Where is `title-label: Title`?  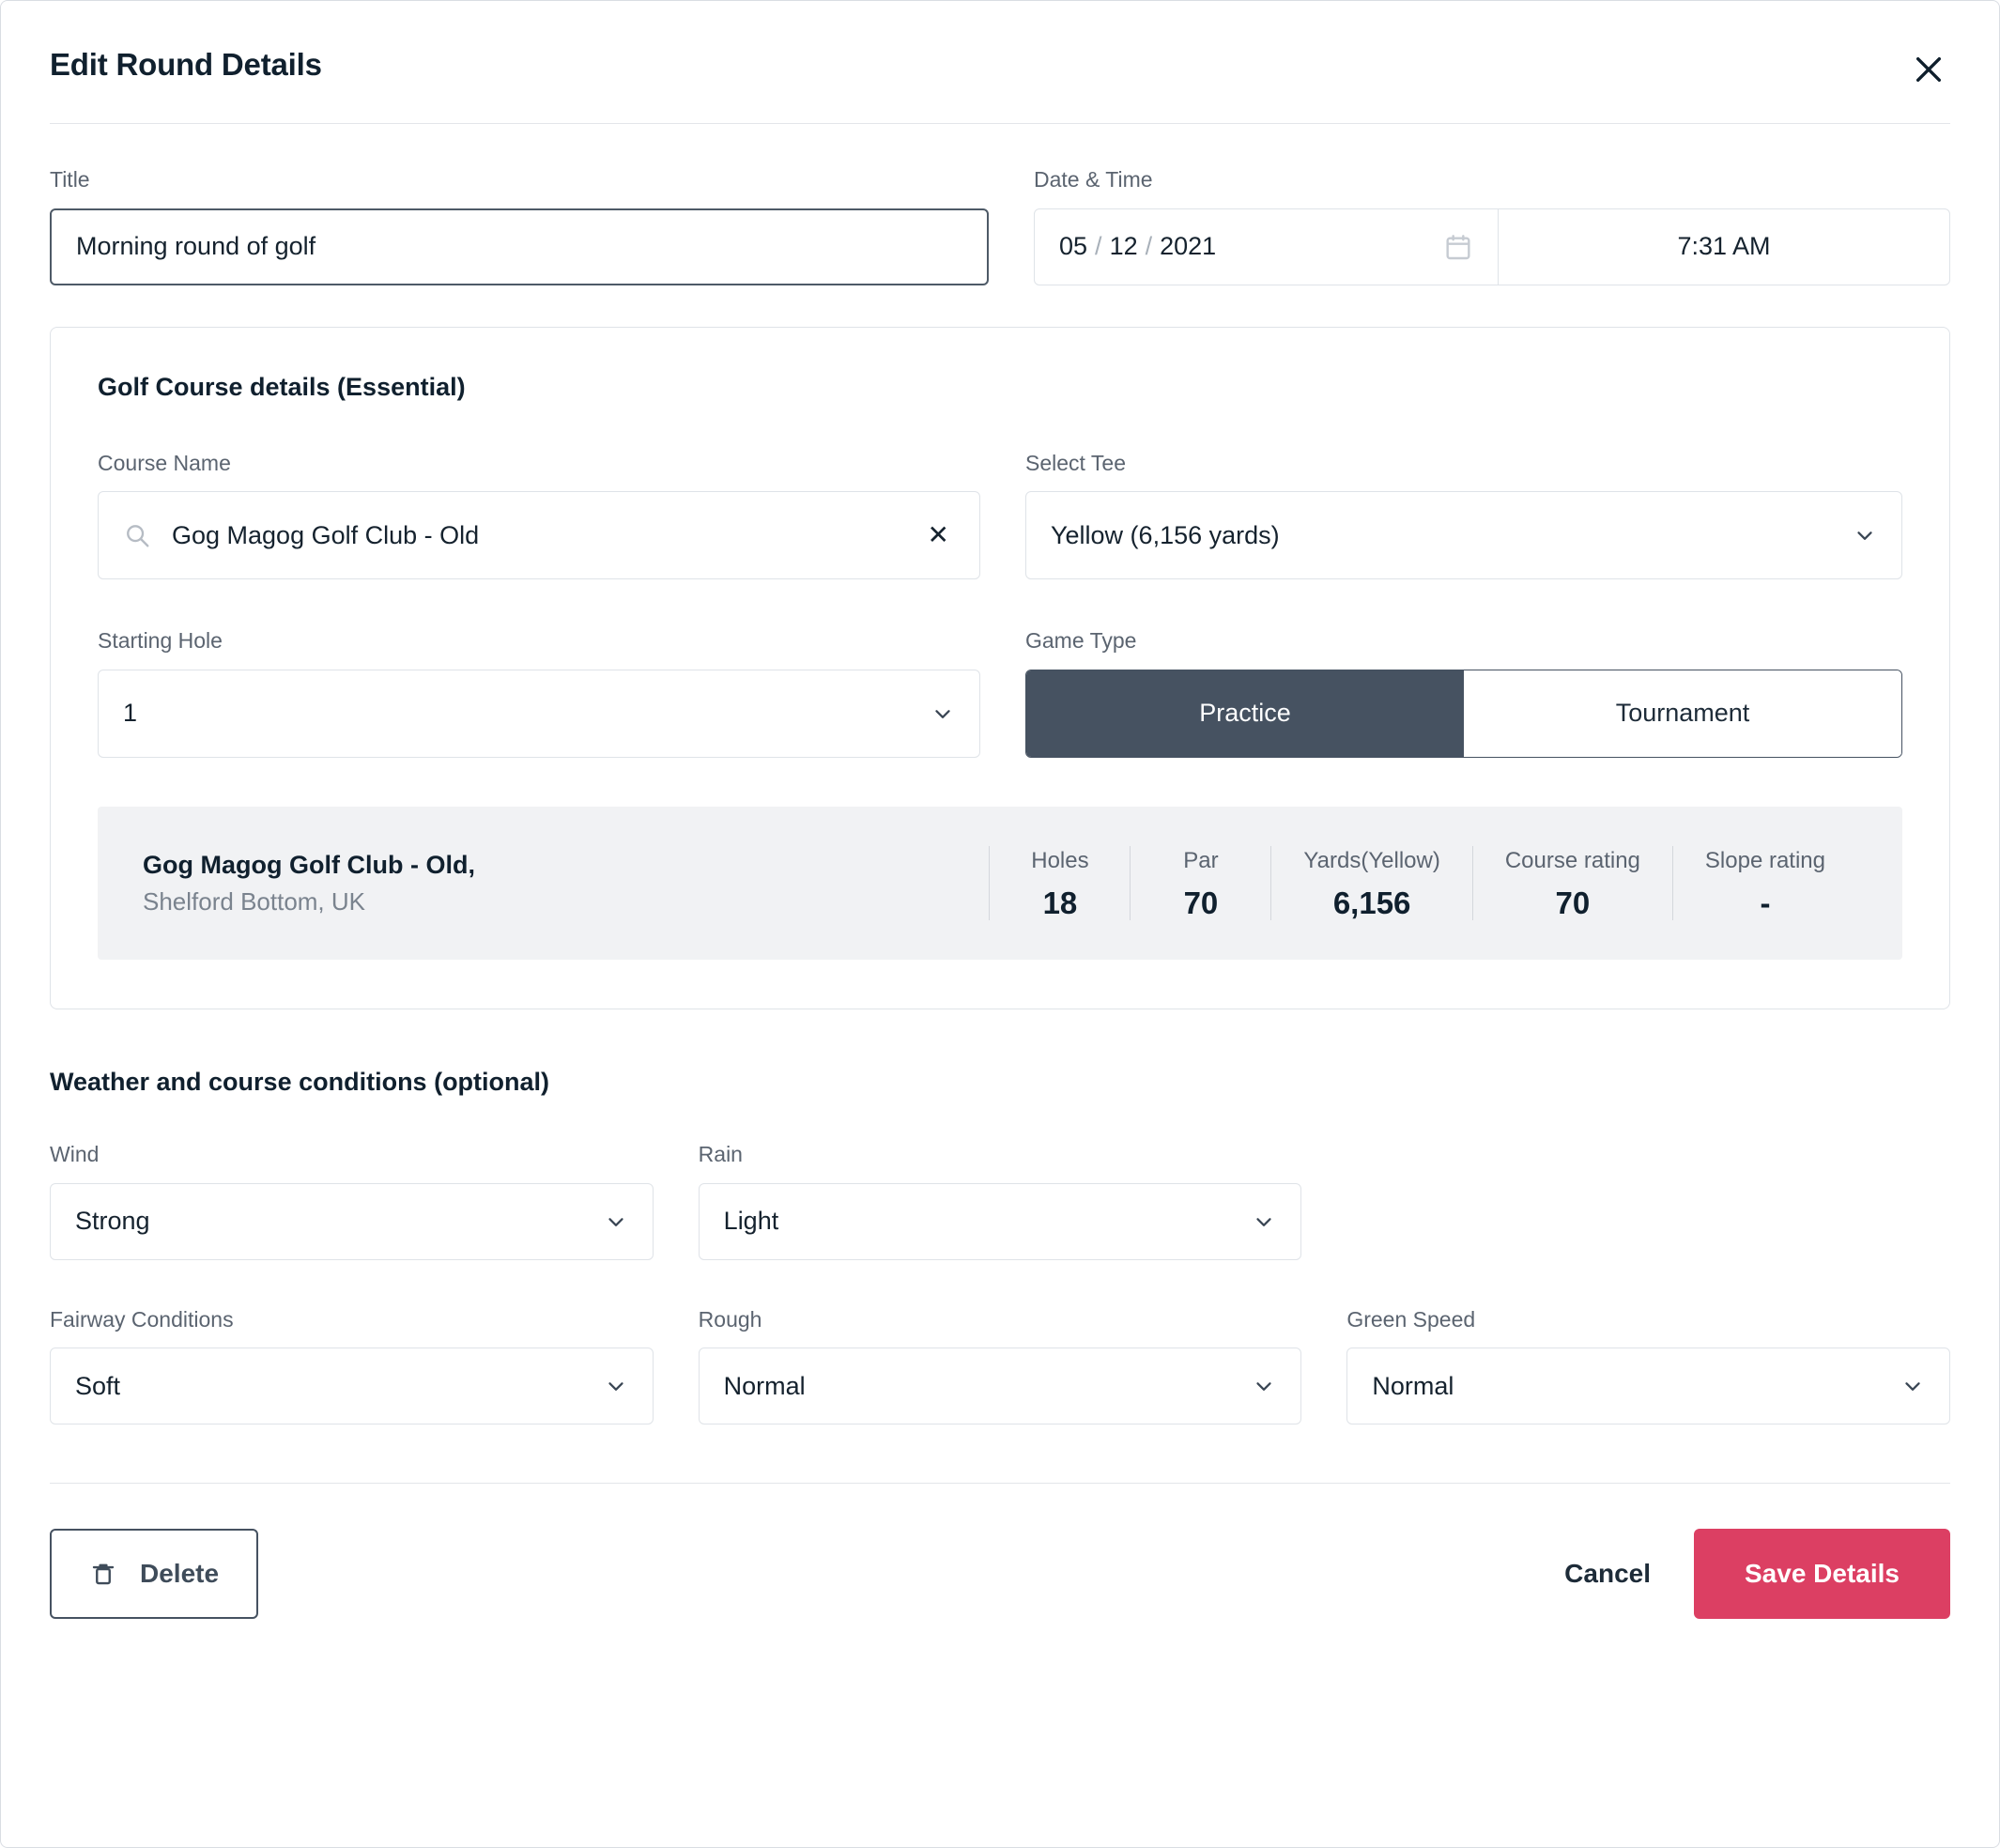
title-label: Title is located at coordinates (70, 179).